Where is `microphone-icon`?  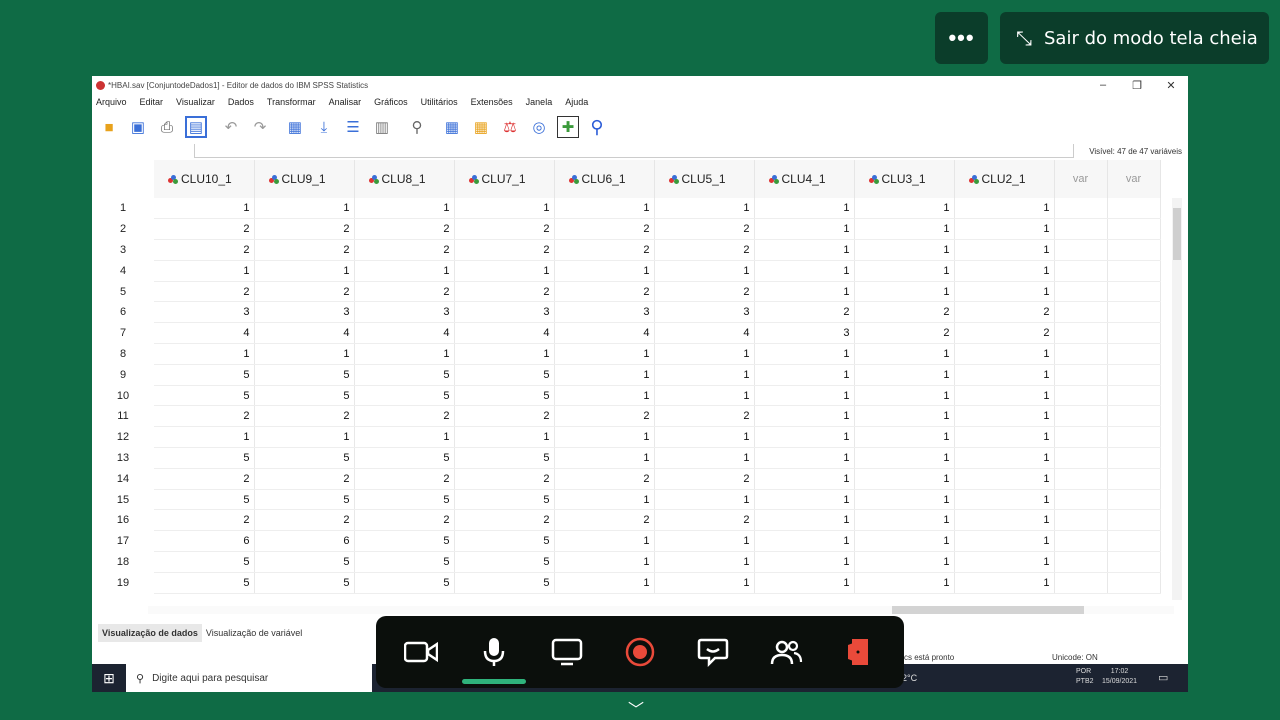 microphone-icon is located at coordinates (493, 653).